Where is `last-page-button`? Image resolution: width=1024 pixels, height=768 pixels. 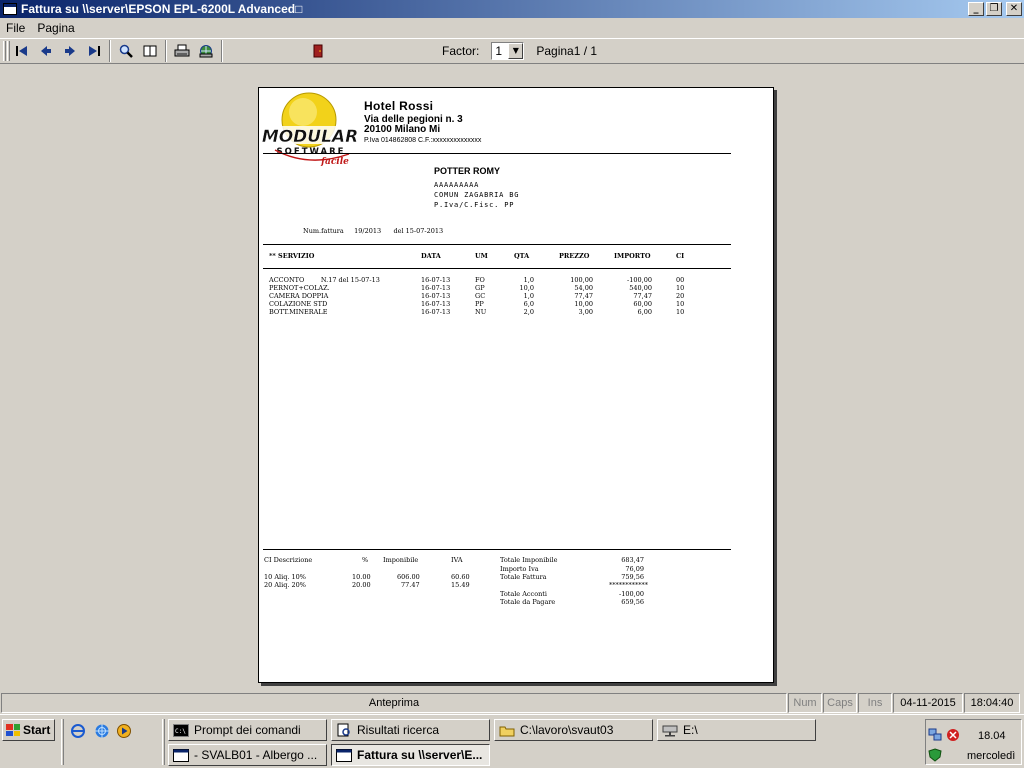
last-page-button is located at coordinates (94, 51).